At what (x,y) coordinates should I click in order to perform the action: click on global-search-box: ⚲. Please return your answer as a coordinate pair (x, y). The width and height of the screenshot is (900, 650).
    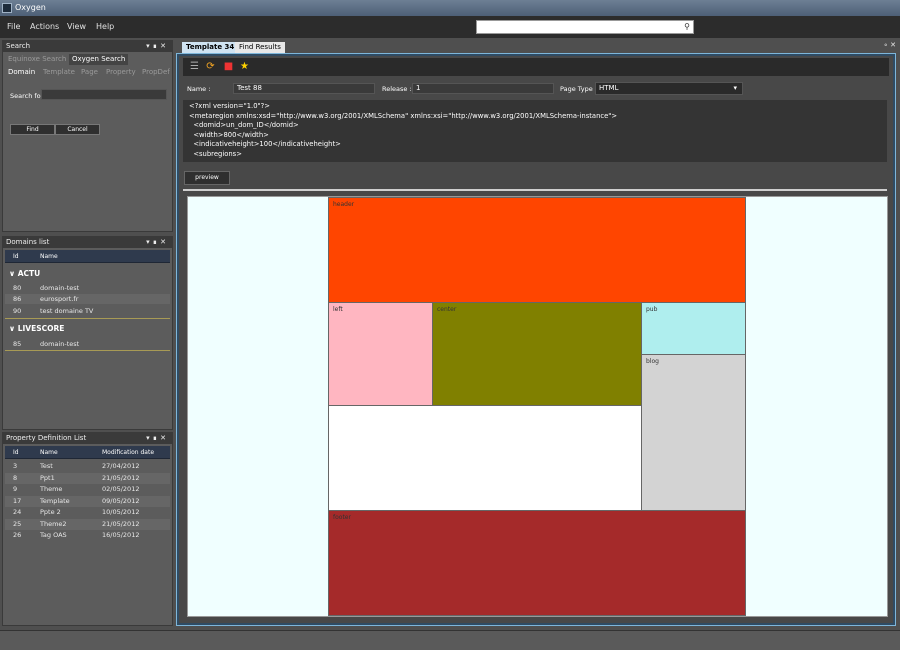
    Looking at the image, I should click on (585, 27).